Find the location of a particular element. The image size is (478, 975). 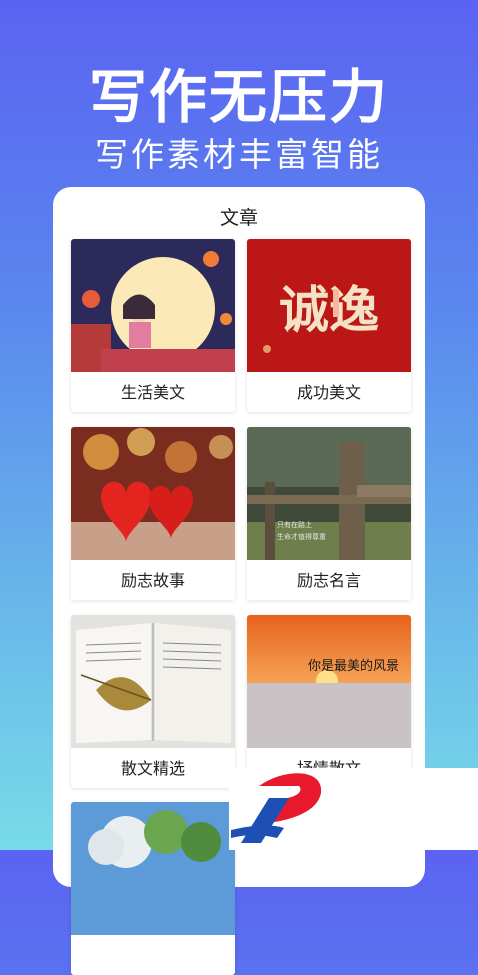

open-book-leaf-thumbnail is located at coordinates (153, 681).